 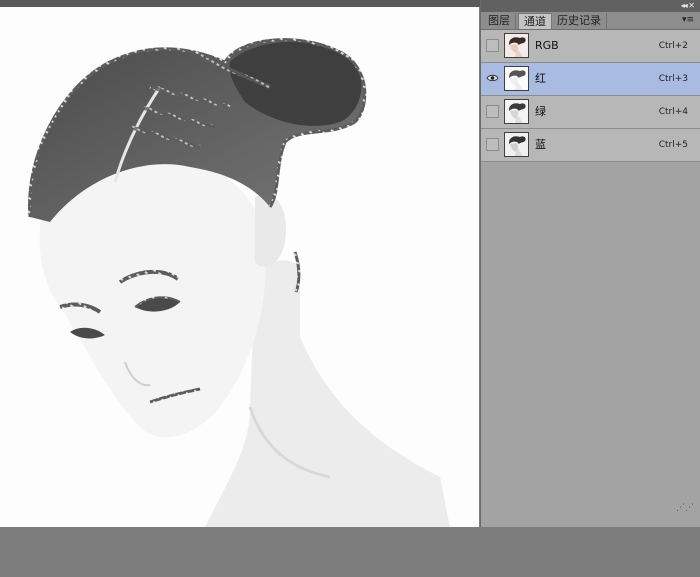 What do you see at coordinates (590, 145) in the screenshot?
I see `channel-row-blue: 蓝 Ctrl+5` at bounding box center [590, 145].